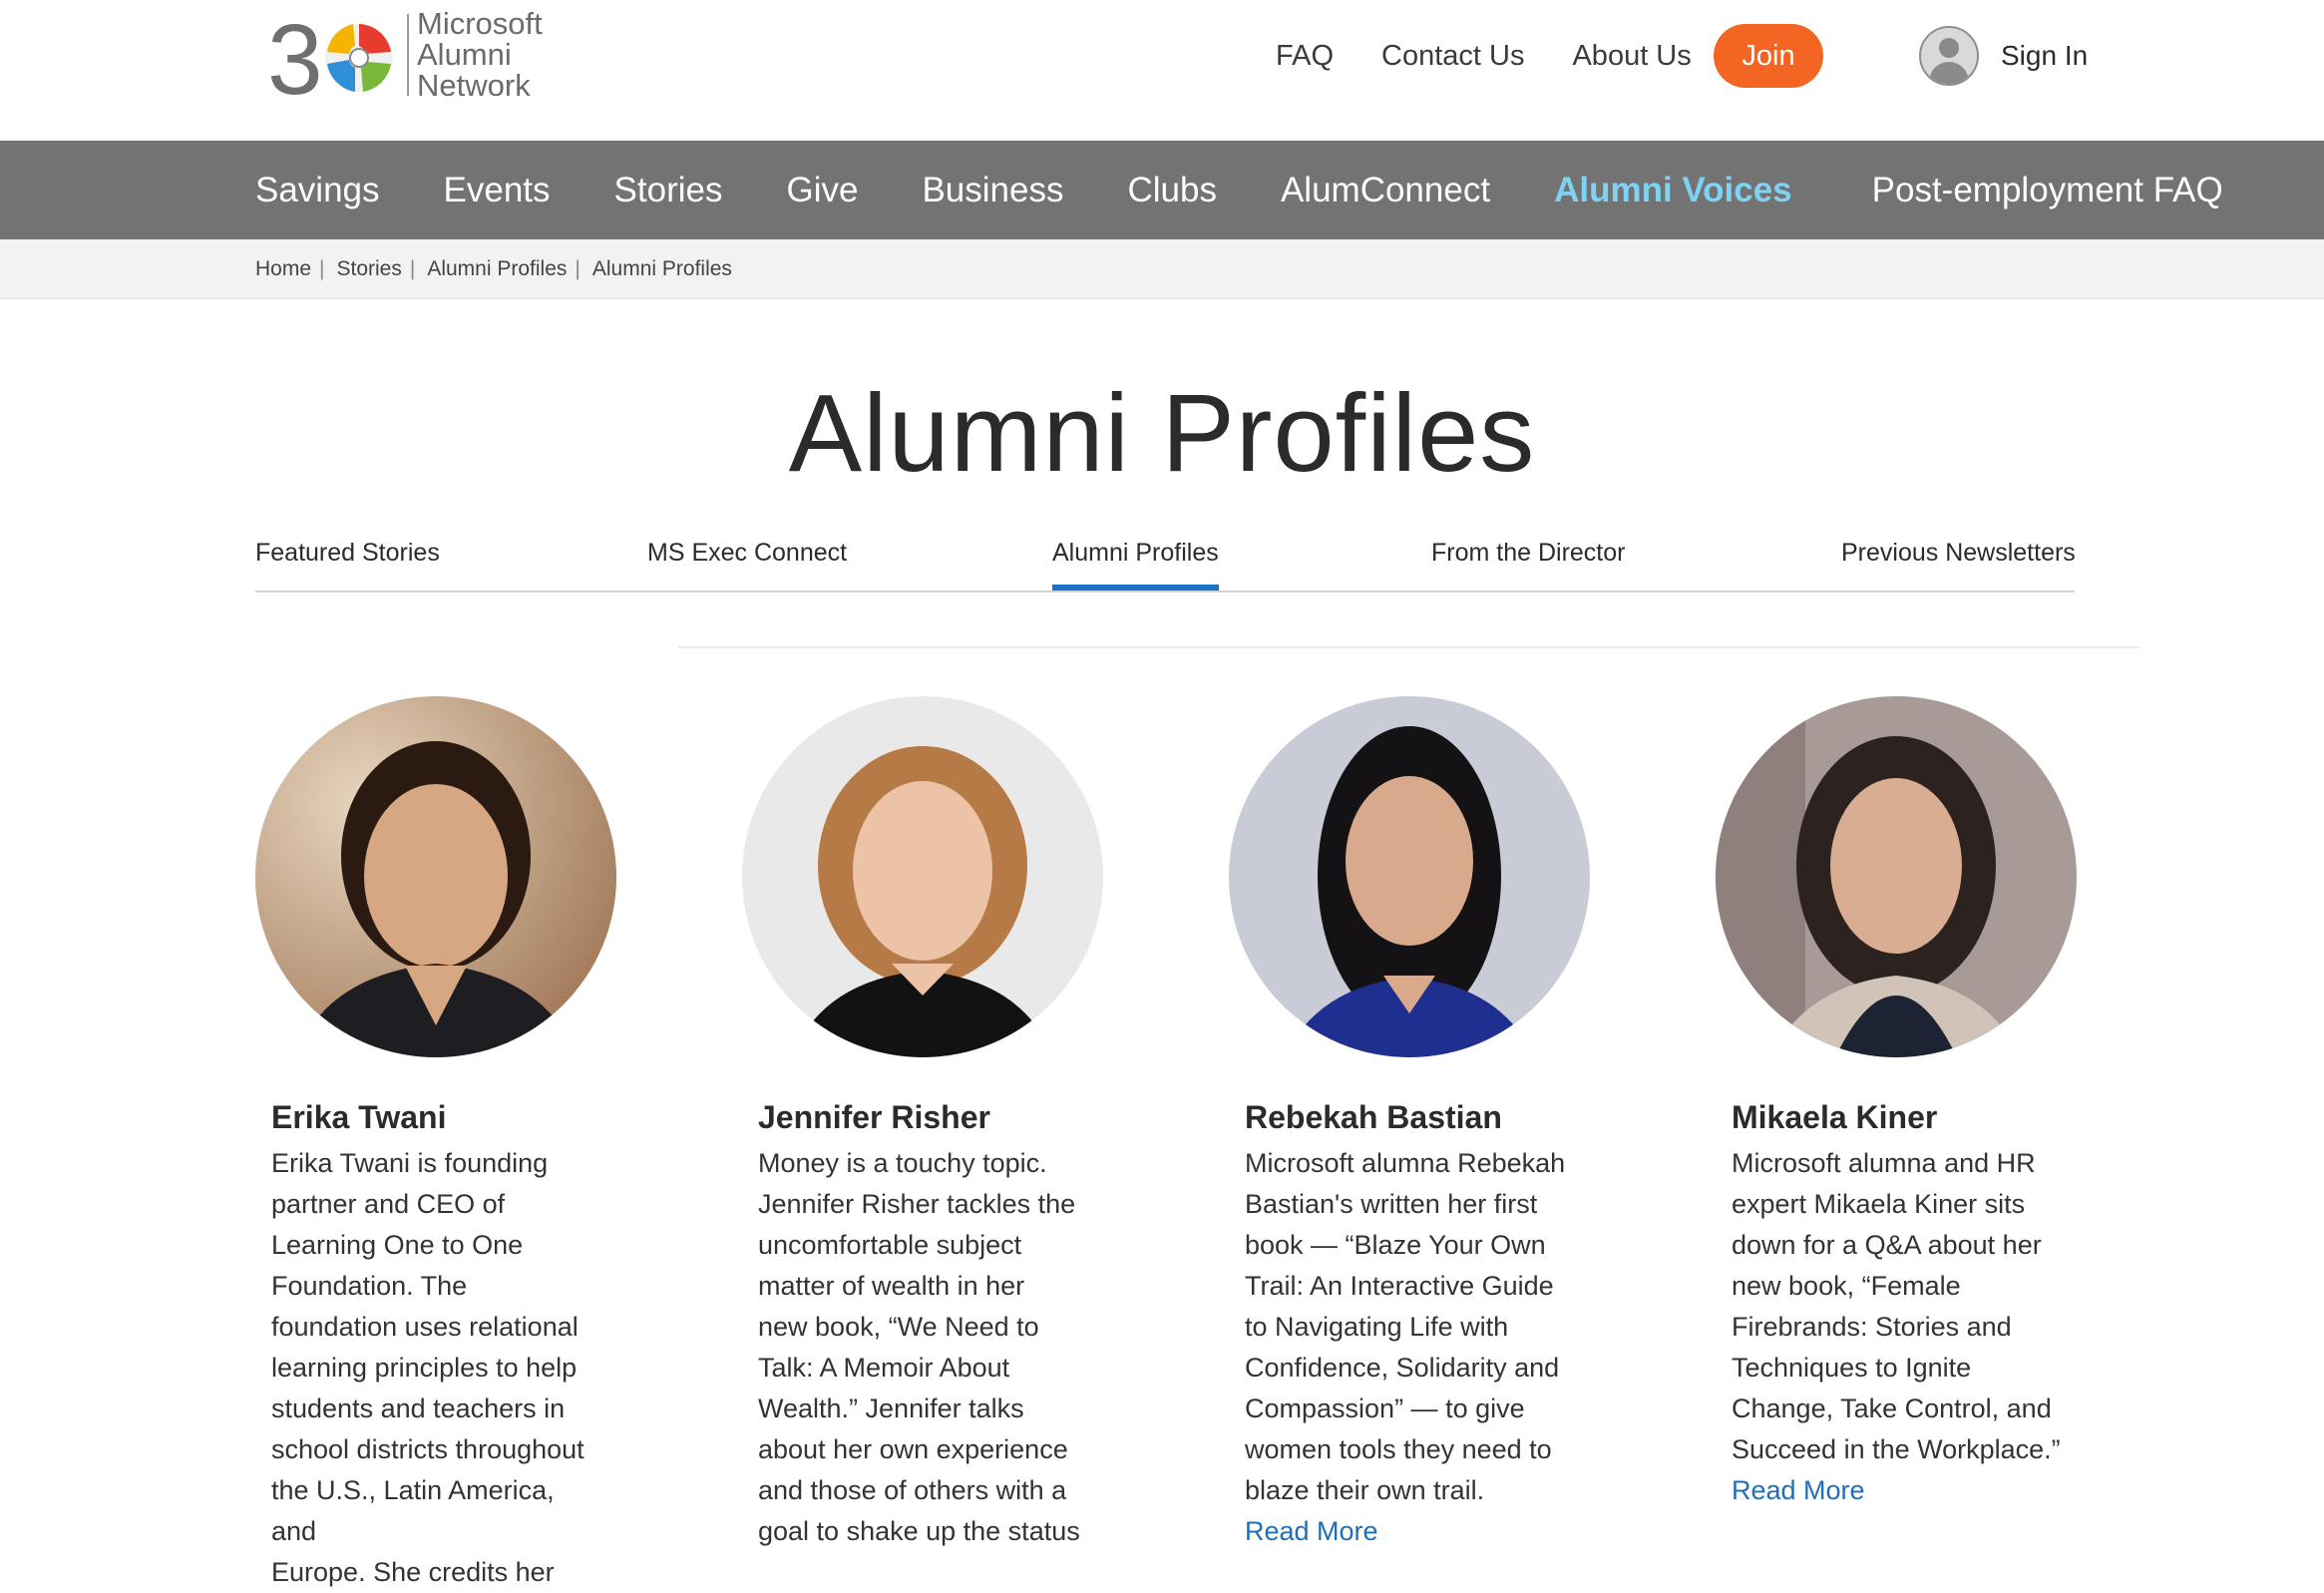  I want to click on summary-line: Learning One to One, so click(397, 1245).